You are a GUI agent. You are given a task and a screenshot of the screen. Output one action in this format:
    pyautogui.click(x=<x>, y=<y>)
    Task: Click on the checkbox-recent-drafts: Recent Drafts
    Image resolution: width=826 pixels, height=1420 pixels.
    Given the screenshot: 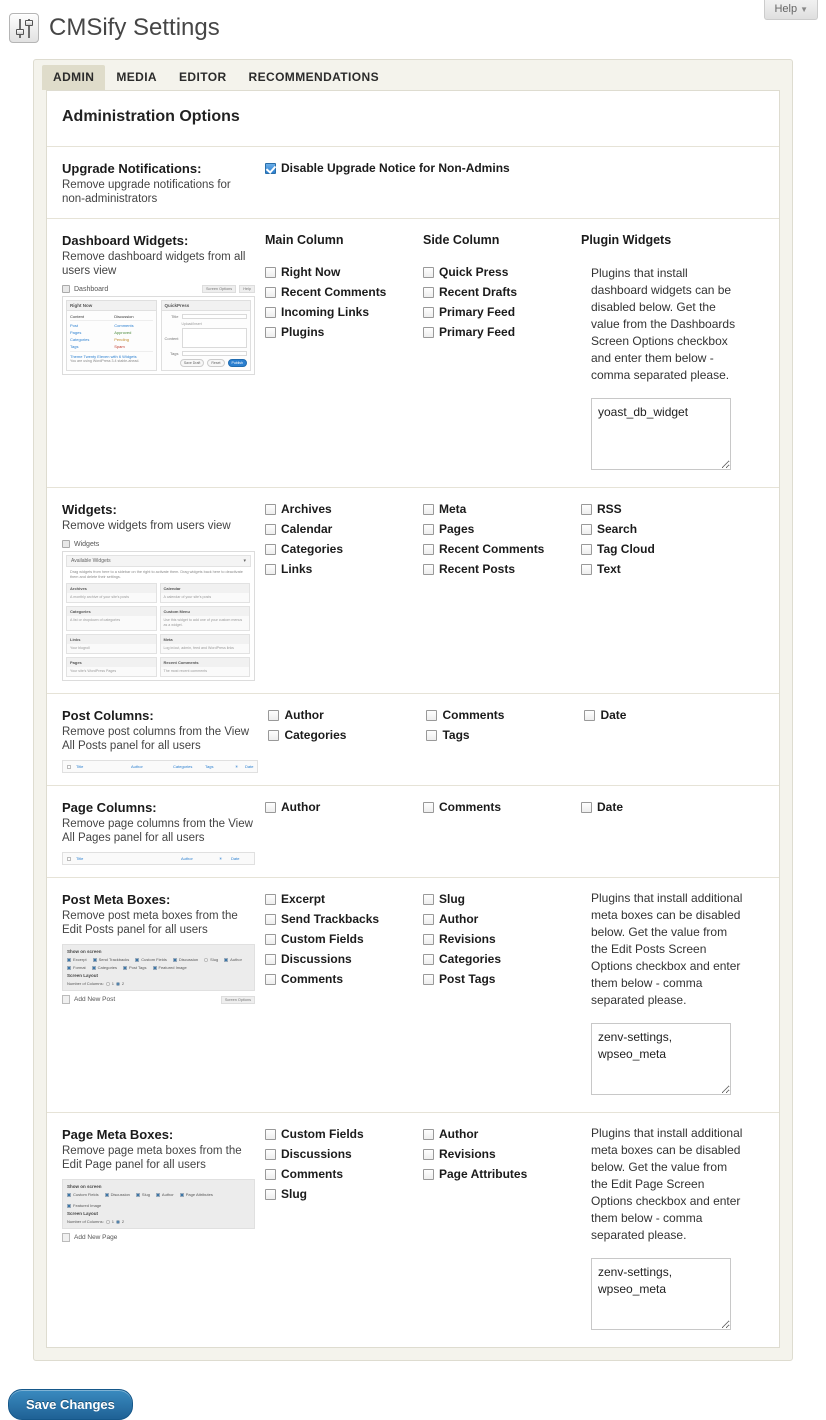 What is the action you would take?
    pyautogui.click(x=502, y=292)
    